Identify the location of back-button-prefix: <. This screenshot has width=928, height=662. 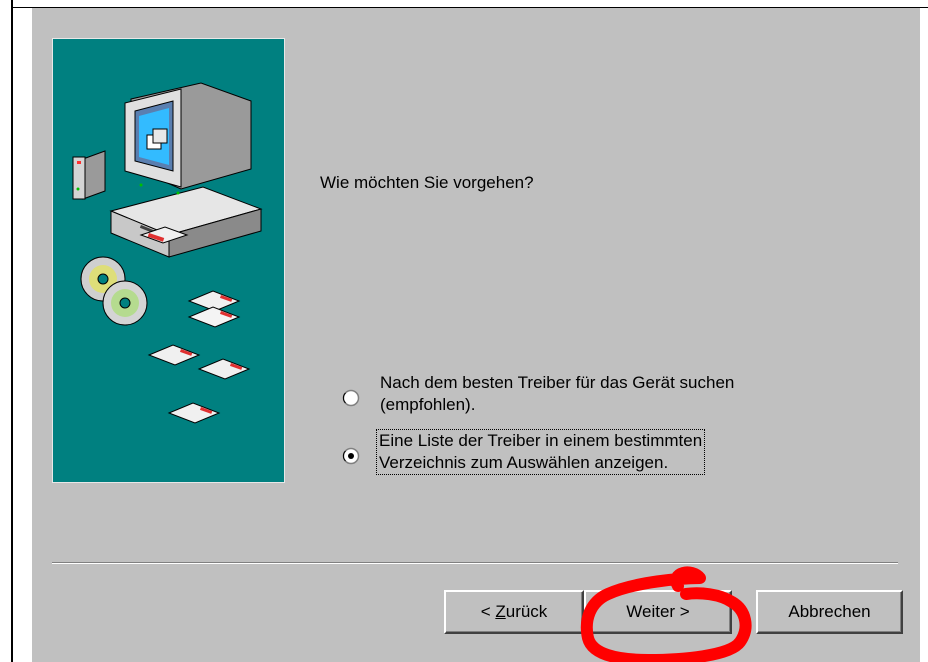
(488, 611).